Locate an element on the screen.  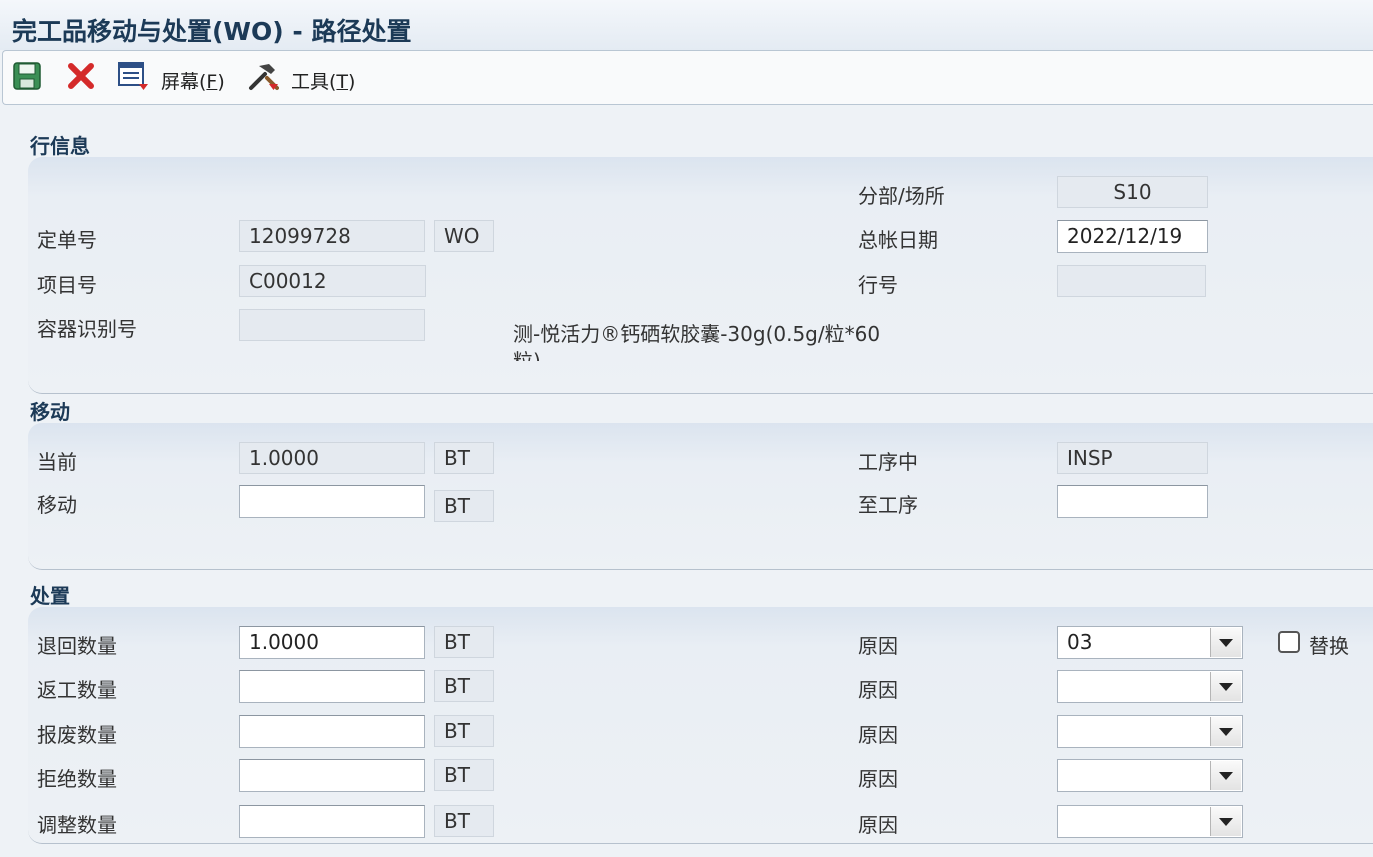
adjust-qty-label: 调整数量 is located at coordinates (77, 825).